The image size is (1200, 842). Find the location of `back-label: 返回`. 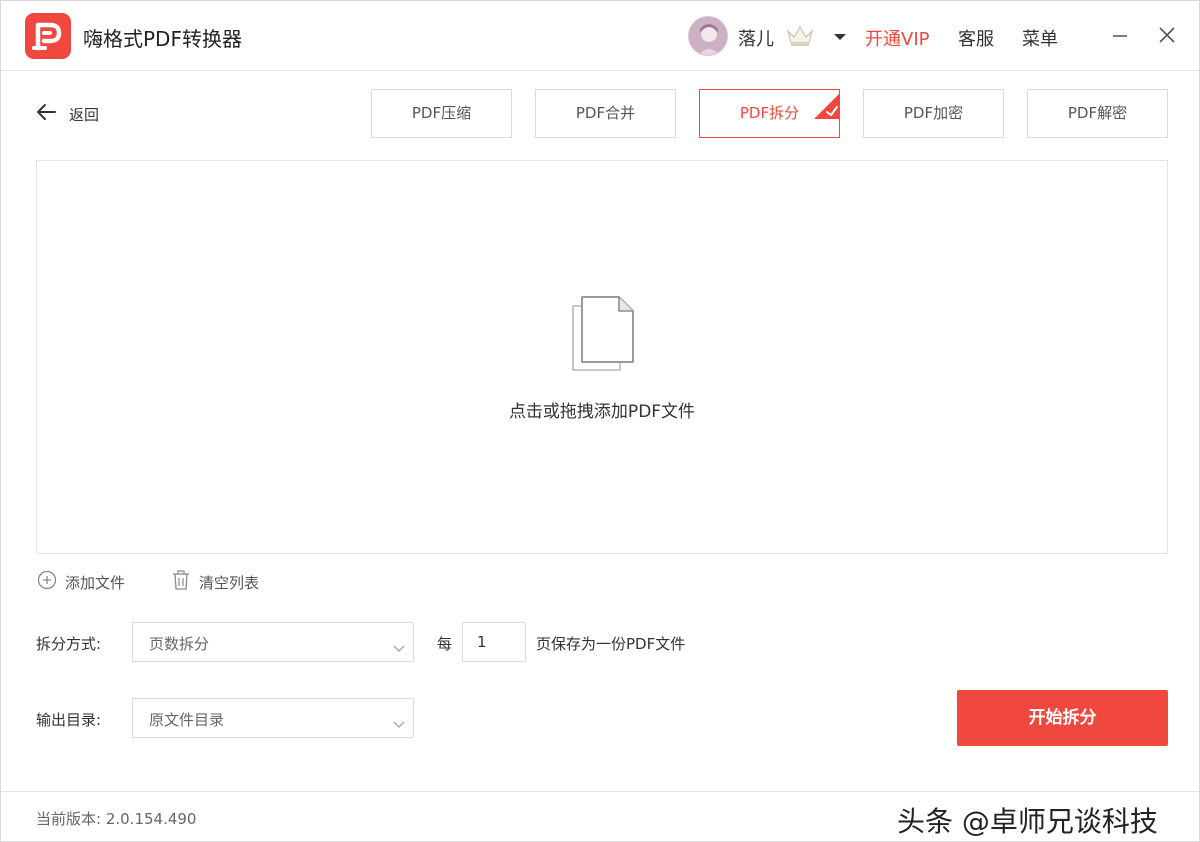

back-label: 返回 is located at coordinates (84, 114).